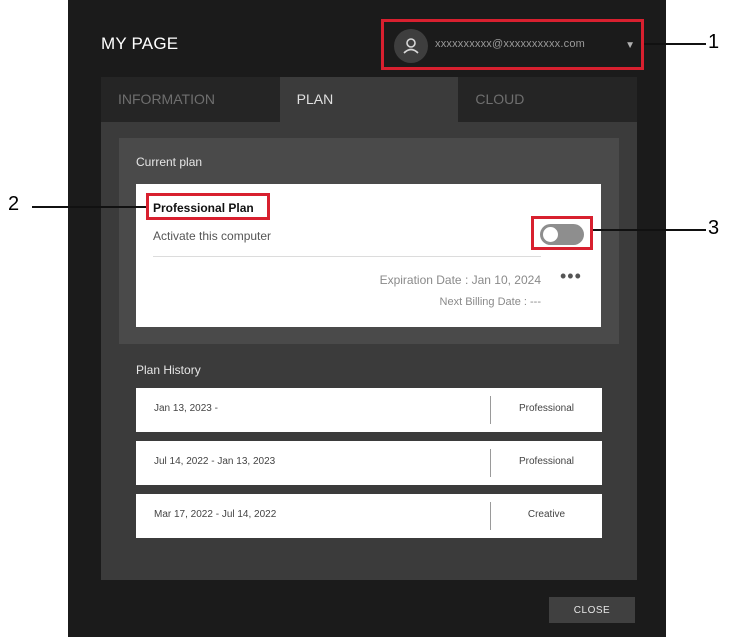  I want to click on tab-plan: PLAN, so click(369, 99).